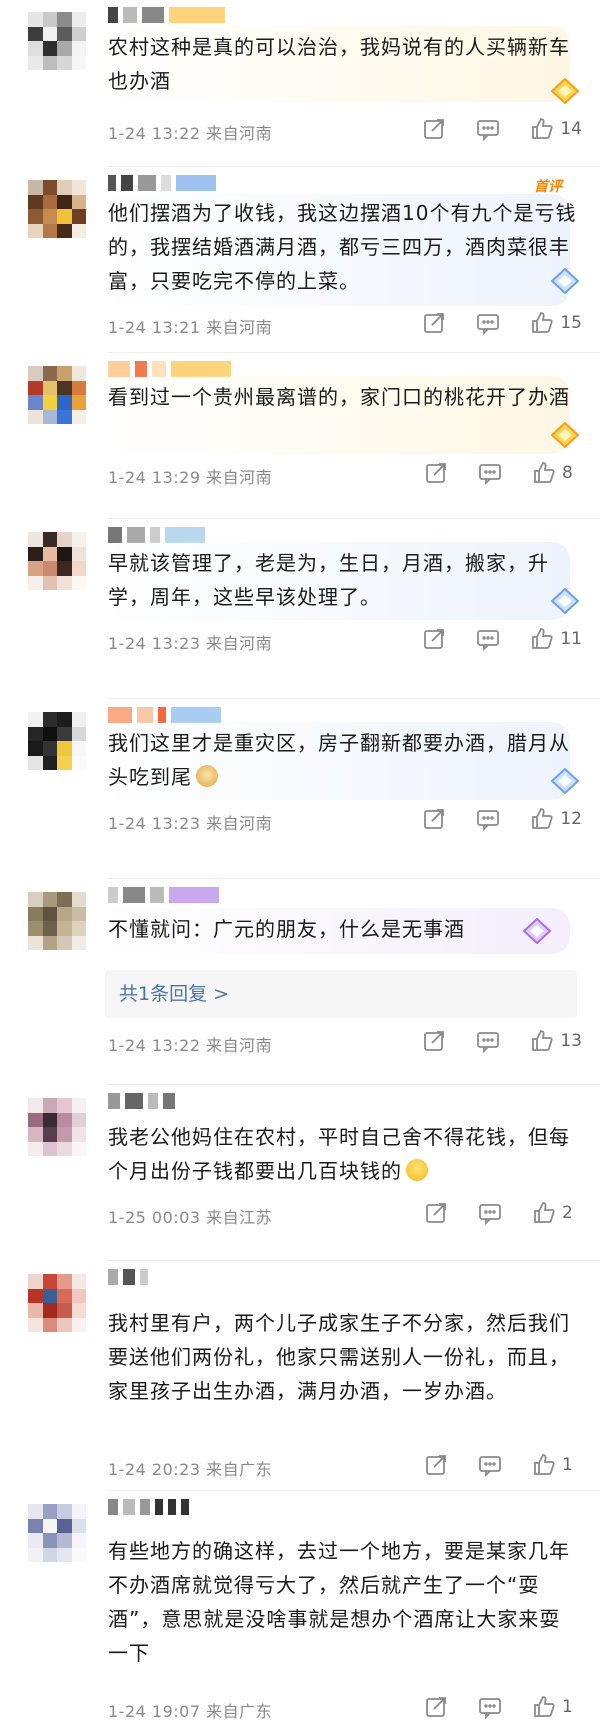  I want to click on comment-time: 1-24 13:29, so click(154, 477).